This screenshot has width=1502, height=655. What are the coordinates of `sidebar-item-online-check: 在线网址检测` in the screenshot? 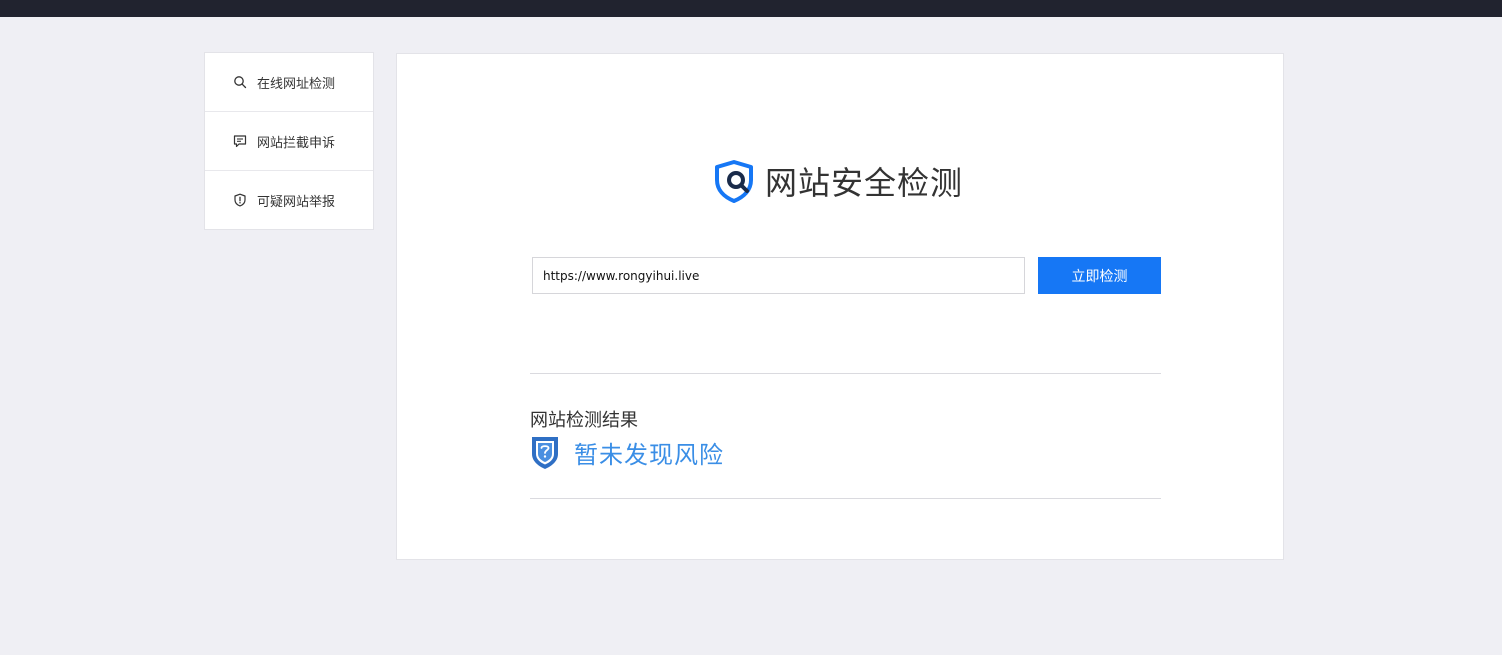 It's located at (289, 82).